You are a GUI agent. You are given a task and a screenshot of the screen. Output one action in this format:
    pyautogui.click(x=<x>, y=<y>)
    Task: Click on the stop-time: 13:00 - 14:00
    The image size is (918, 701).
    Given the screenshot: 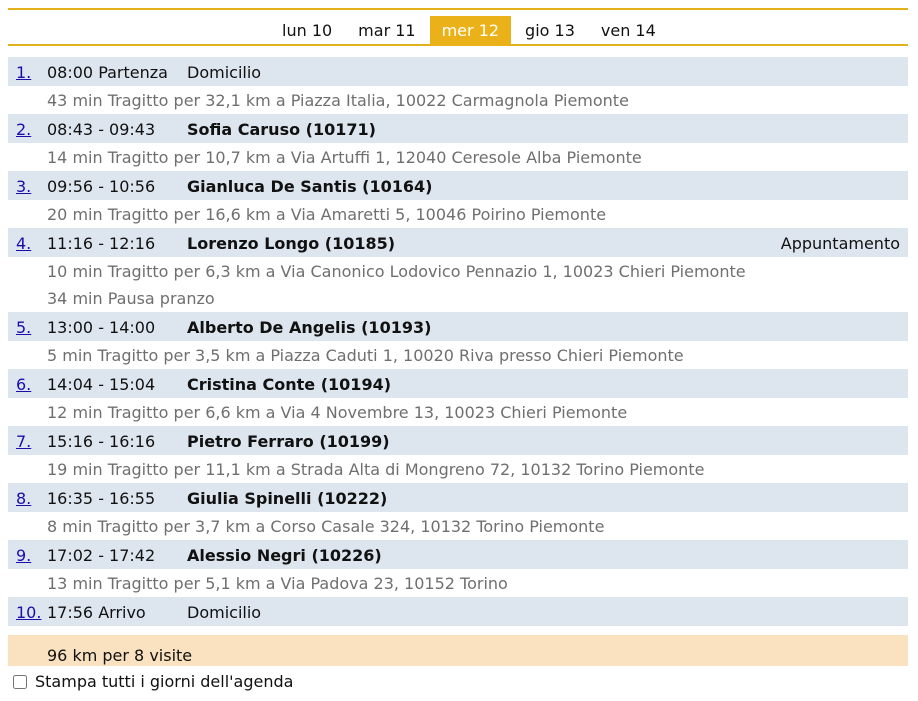 What is the action you would take?
    pyautogui.click(x=101, y=327)
    